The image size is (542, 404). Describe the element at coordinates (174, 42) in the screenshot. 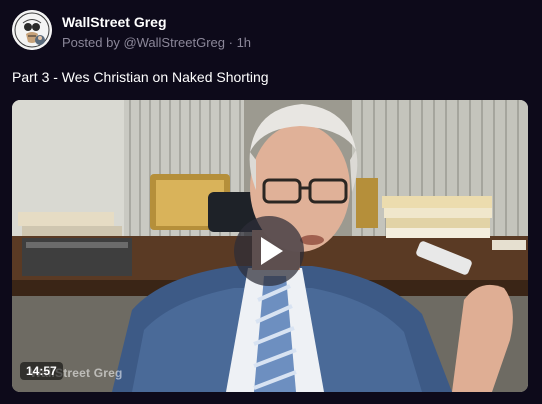

I see `author-handle: @WallStreetGreg` at that location.